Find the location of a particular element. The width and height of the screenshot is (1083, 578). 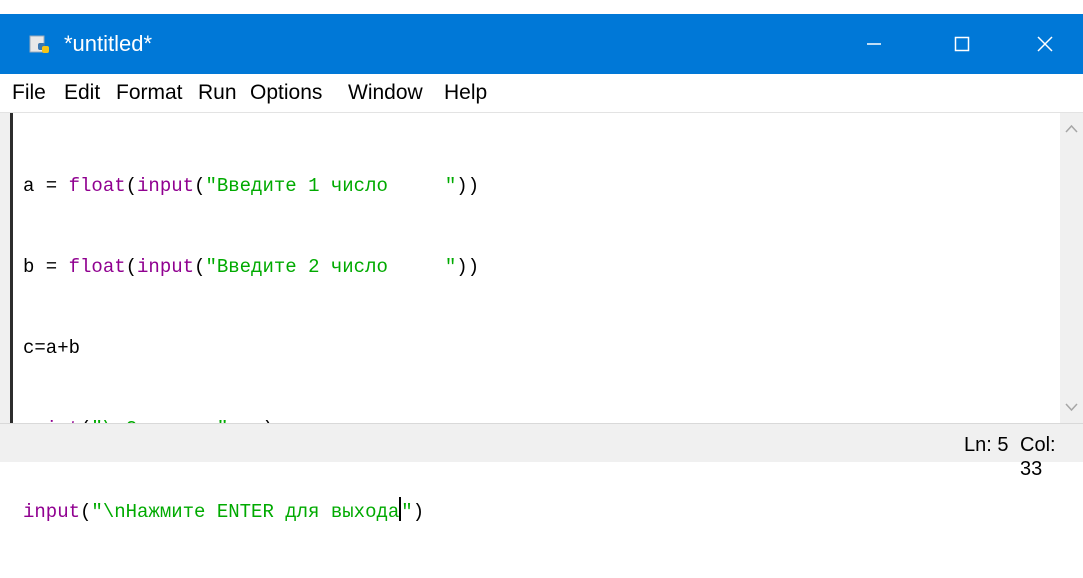

menu-edit: Edit is located at coordinates (82, 93).